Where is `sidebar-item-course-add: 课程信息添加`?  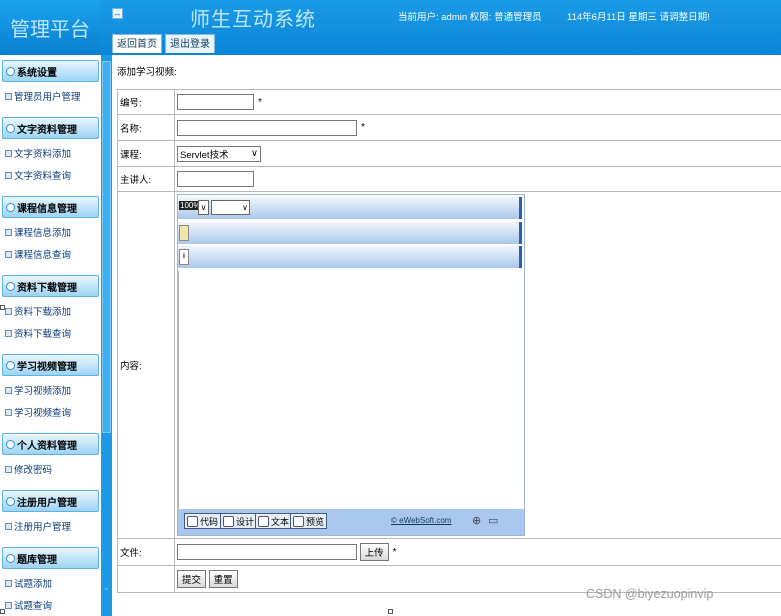 sidebar-item-course-add: 课程信息添加 is located at coordinates (38, 232).